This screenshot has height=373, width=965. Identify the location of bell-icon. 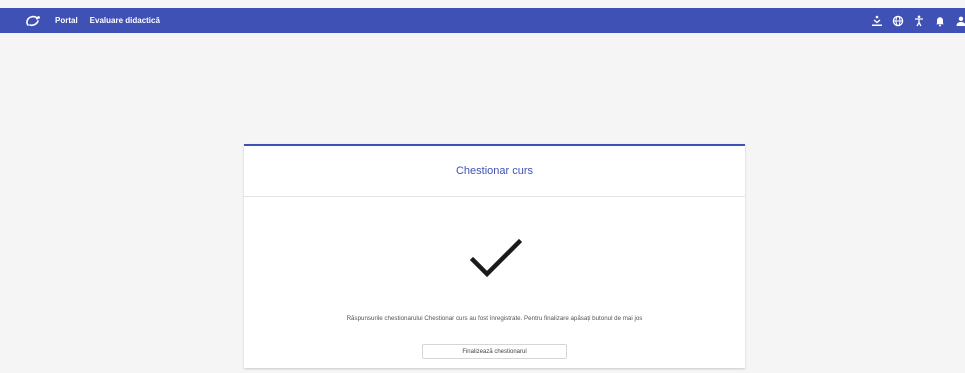
(940, 21).